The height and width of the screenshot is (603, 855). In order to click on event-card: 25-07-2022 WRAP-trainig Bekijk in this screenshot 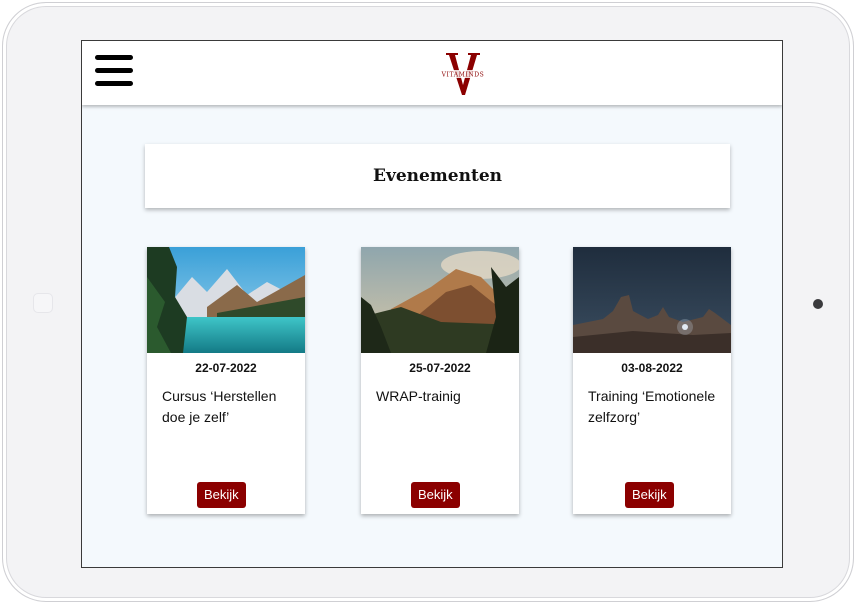, I will do `click(440, 380)`.